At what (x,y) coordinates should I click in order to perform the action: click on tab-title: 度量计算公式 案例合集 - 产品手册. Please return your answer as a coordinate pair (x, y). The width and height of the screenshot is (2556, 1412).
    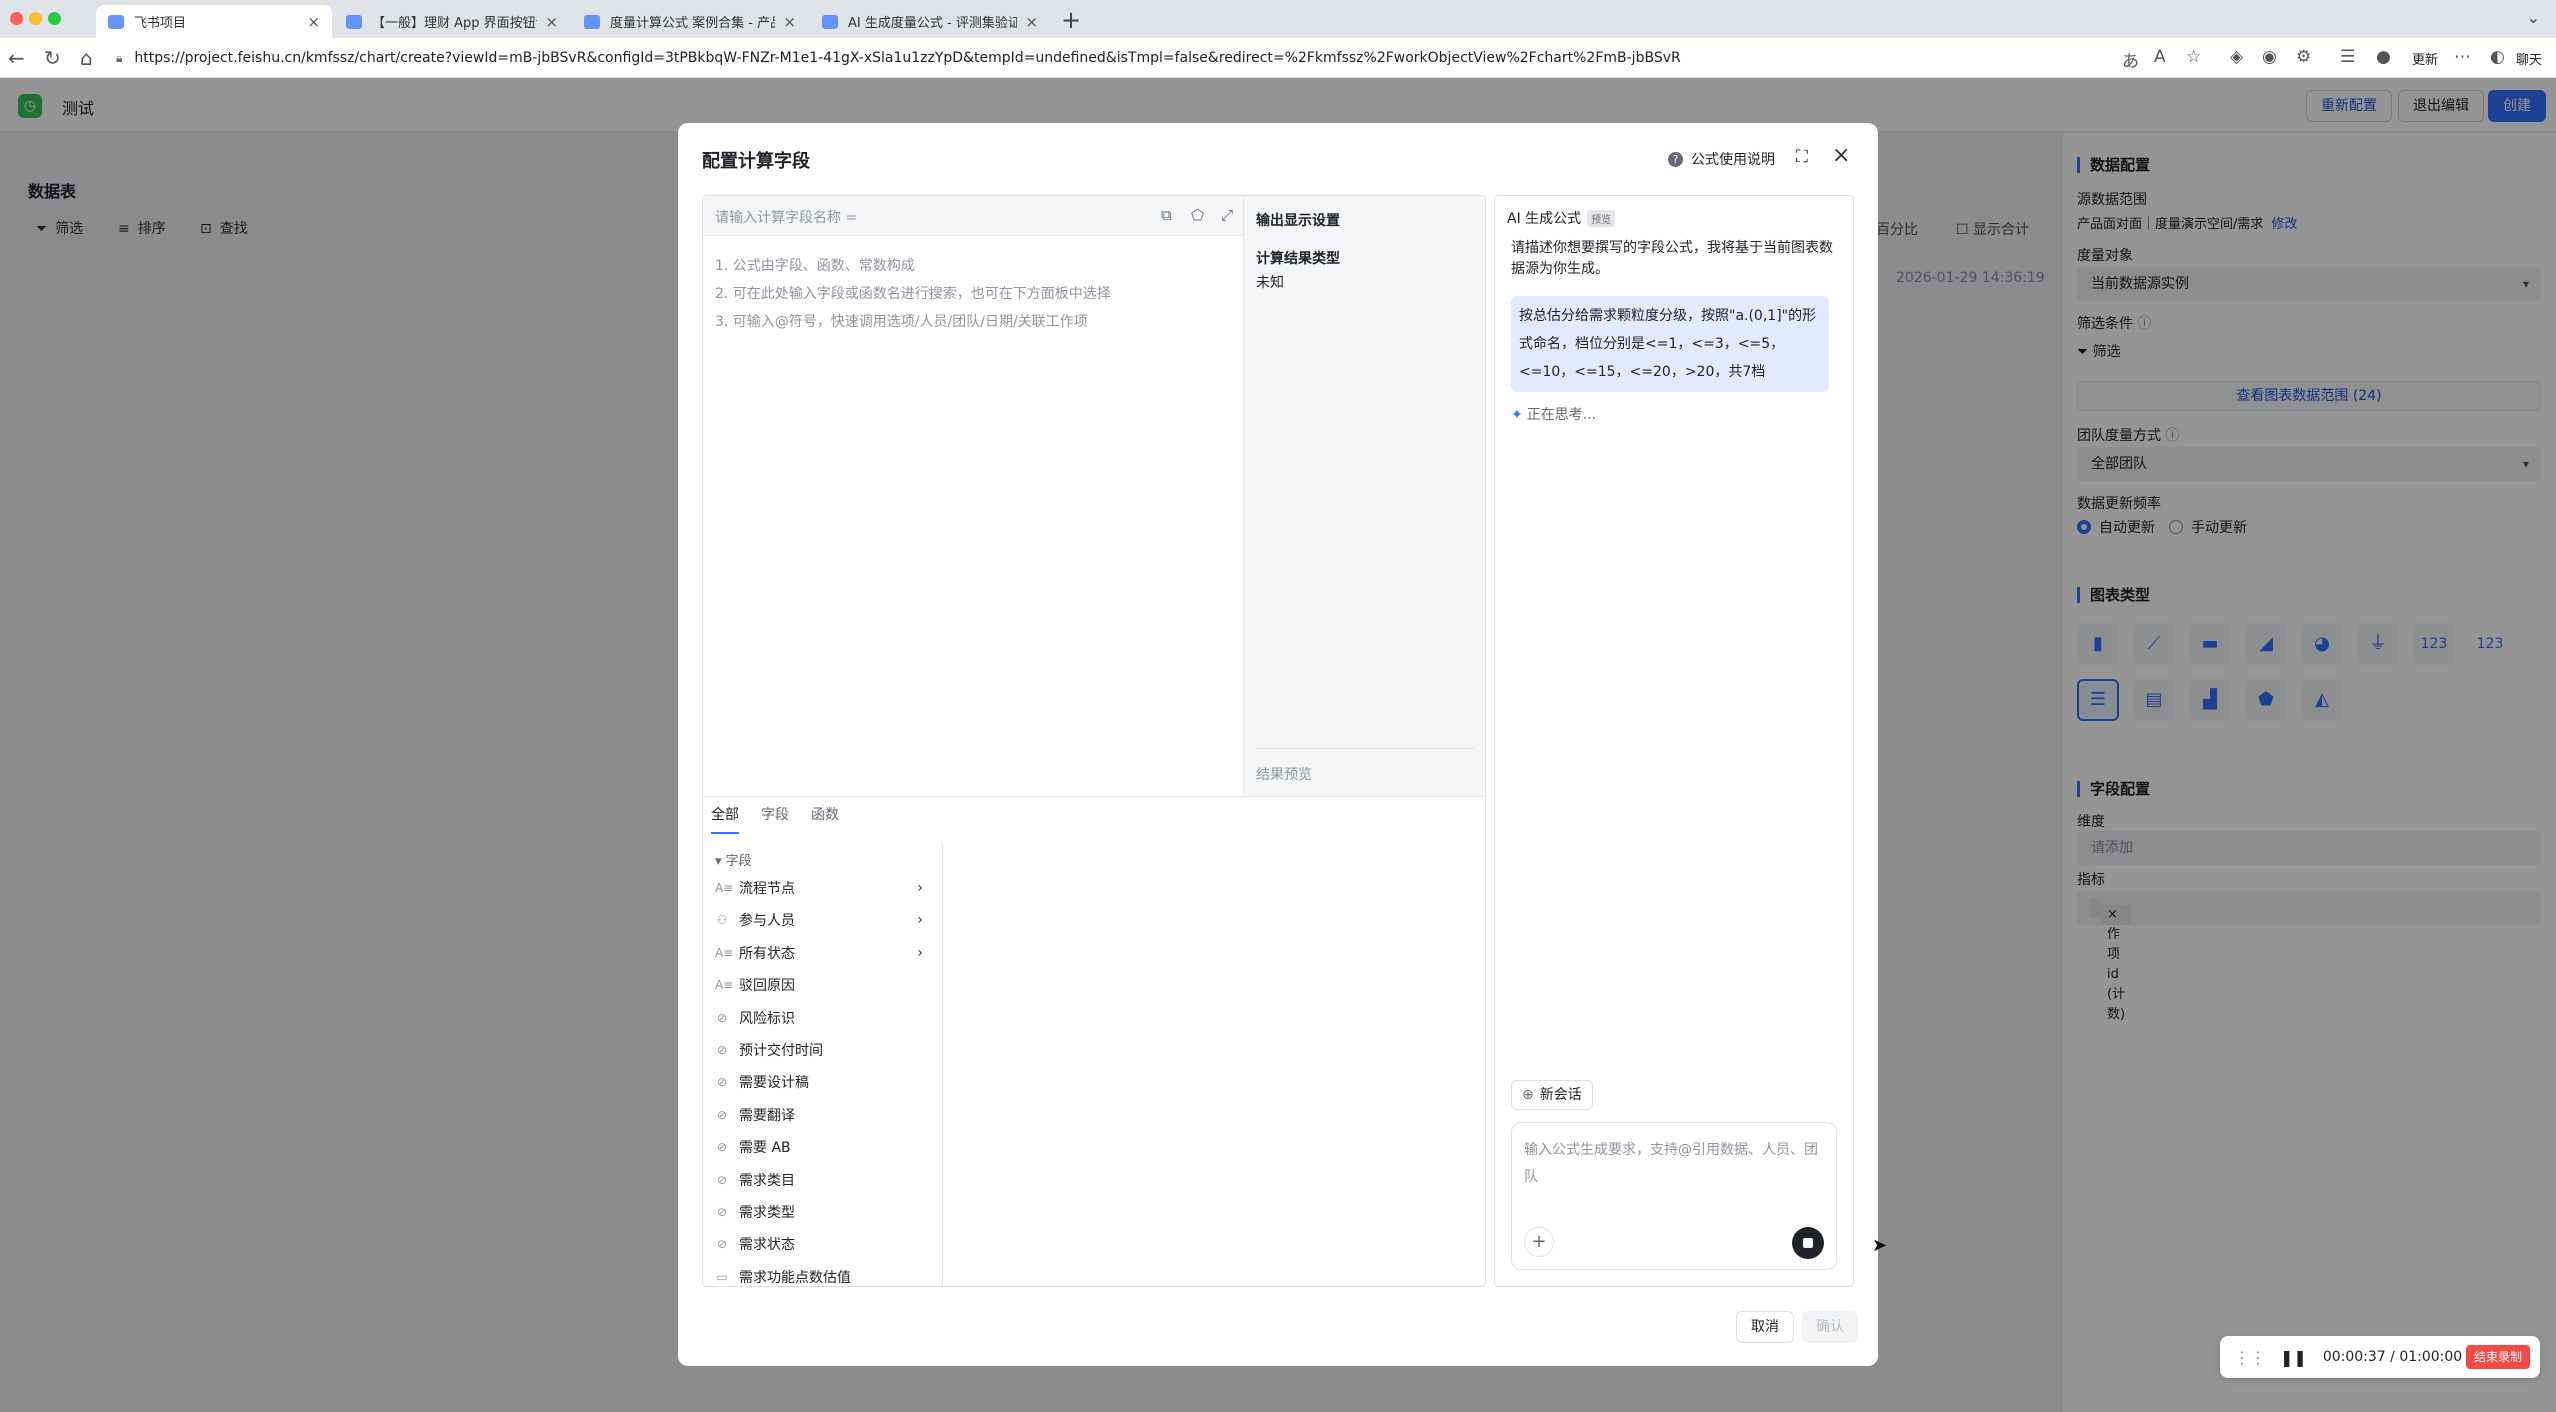
    Looking at the image, I should click on (692, 23).